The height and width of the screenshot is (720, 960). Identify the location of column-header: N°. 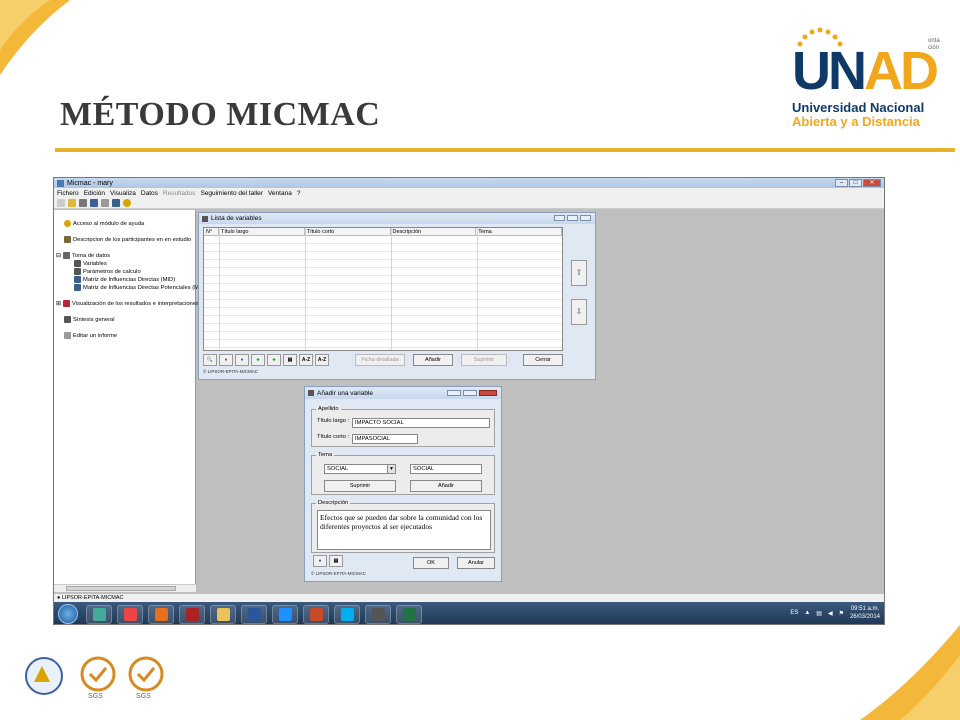
(211, 231).